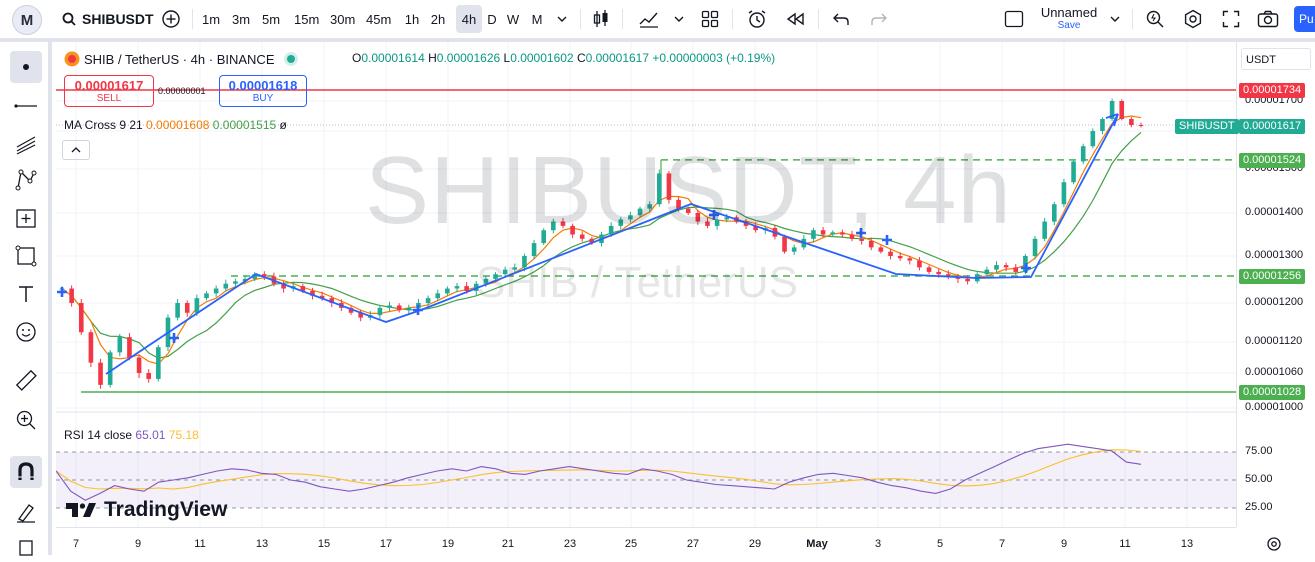  Describe the element at coordinates (306, 19) in the screenshot. I see `interval-15m: 15m` at that location.